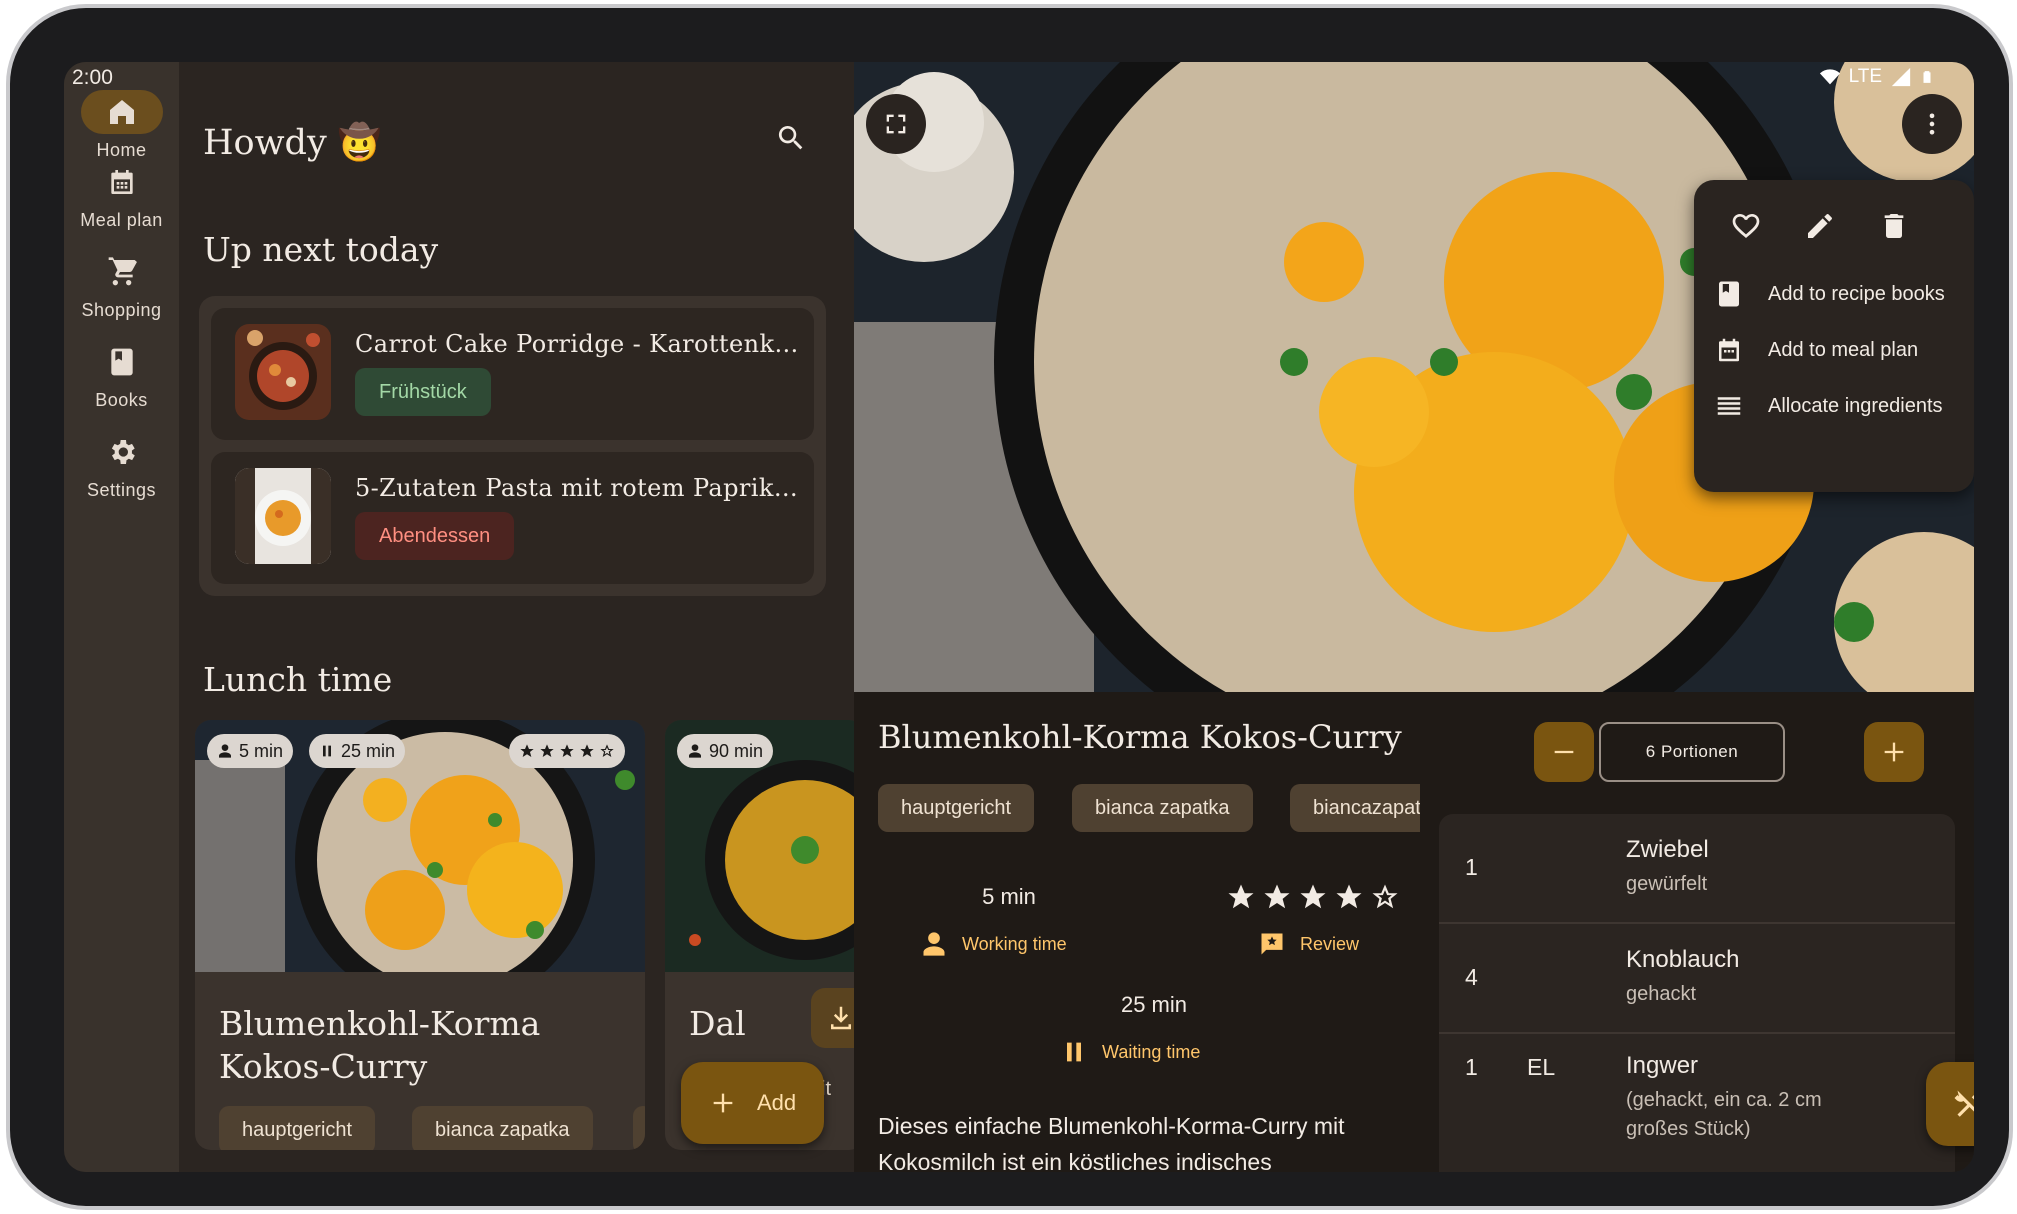  Describe the element at coordinates (1140, 737) in the screenshot. I see `recipe-title: Blumenkohl-Korma Kokos-Curry` at that location.